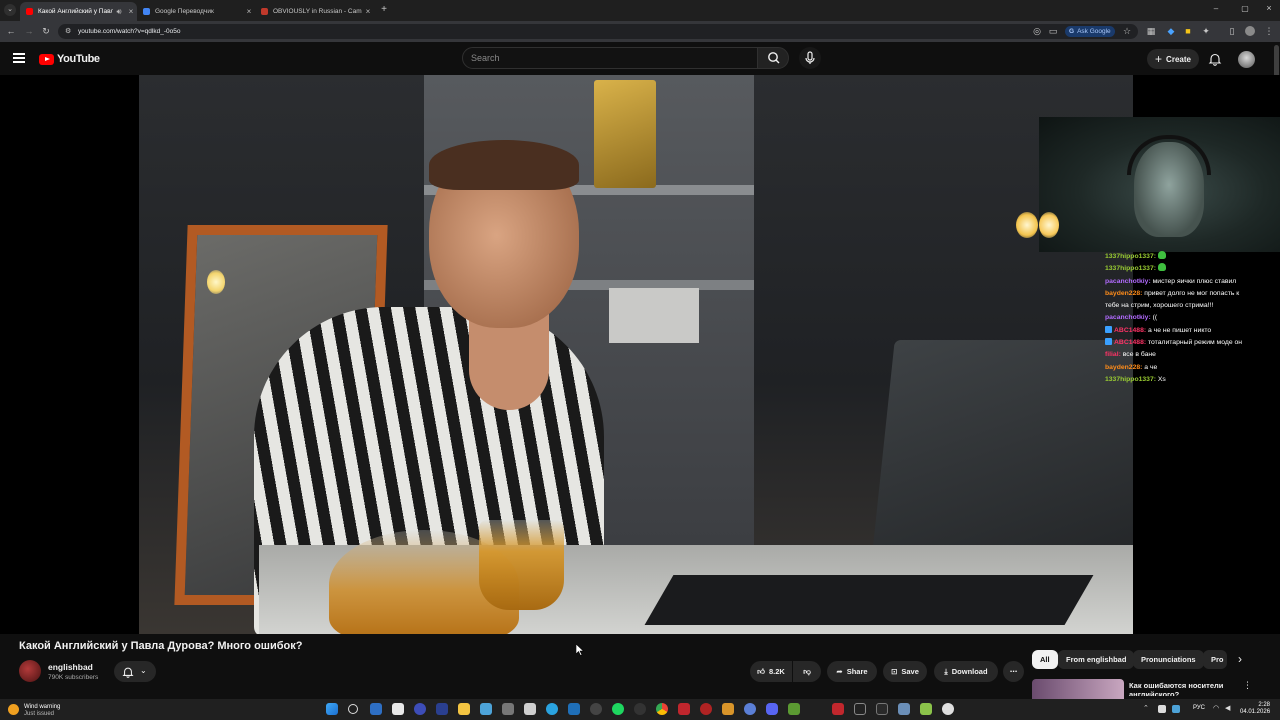 This screenshot has width=1280, height=720. Describe the element at coordinates (39, 709) in the screenshot. I see `weather-widget: Wind warning Just issued` at that location.